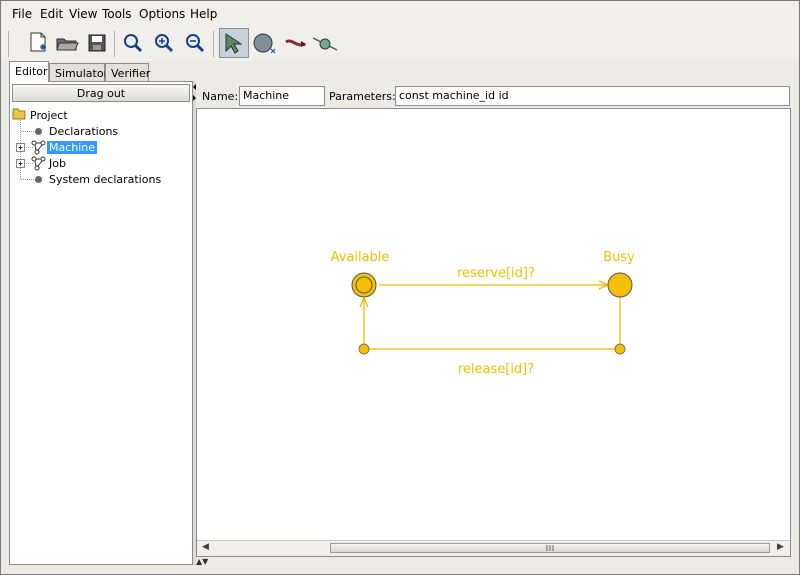 The width and height of the screenshot is (800, 575). I want to click on new-document-icon, so click(38, 42).